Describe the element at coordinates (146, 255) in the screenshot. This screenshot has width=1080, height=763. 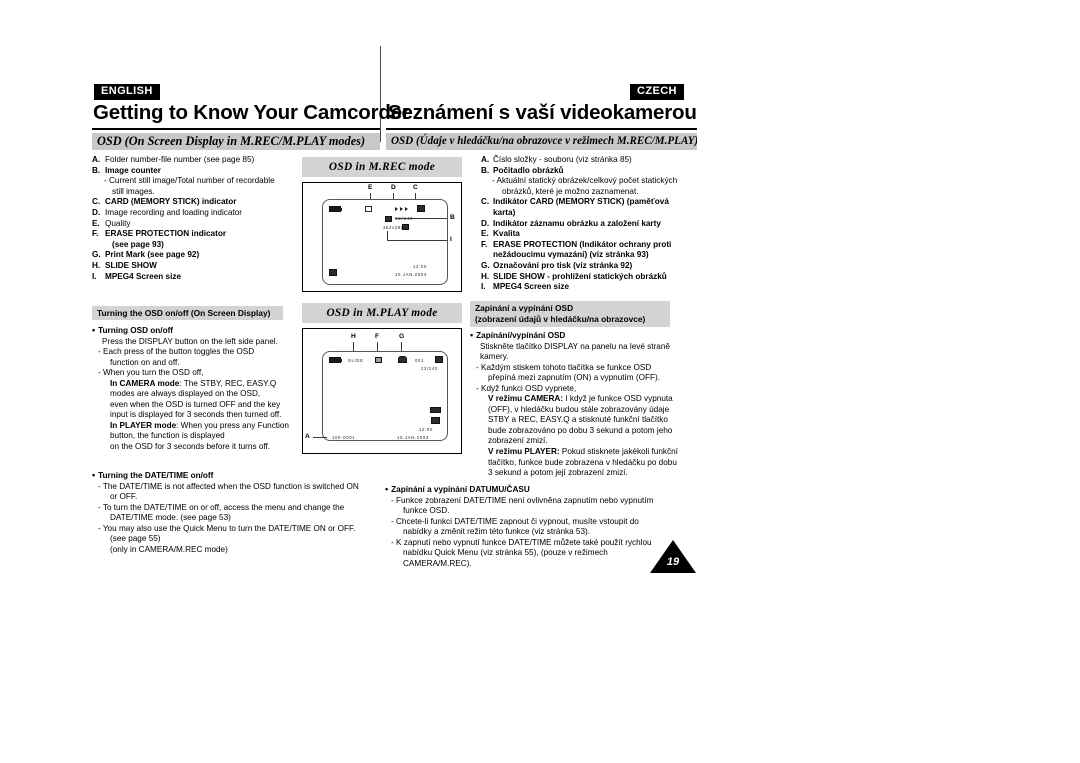
I see `list-item: G. Print Mark (see page 92)` at that location.